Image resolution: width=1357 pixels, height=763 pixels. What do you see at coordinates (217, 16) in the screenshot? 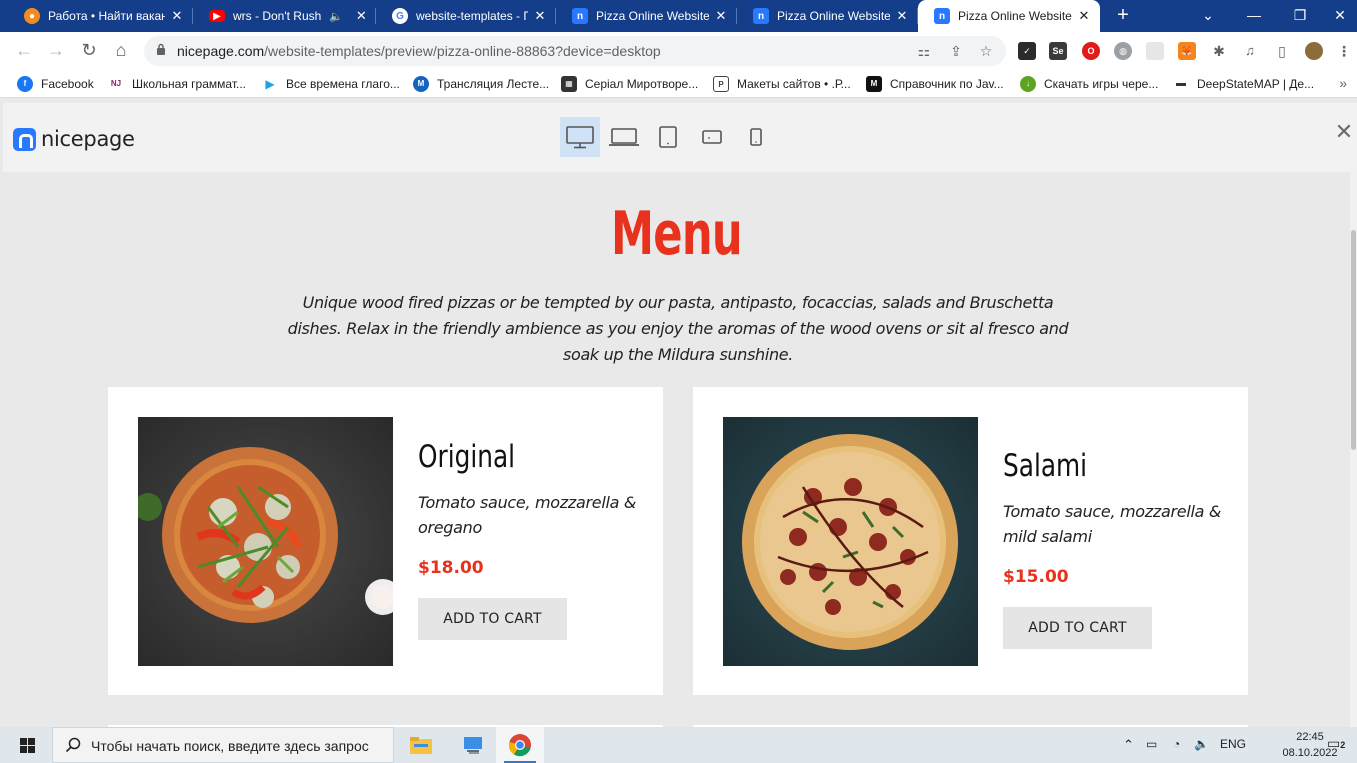
I see `youtube-icon: ▶` at bounding box center [217, 16].